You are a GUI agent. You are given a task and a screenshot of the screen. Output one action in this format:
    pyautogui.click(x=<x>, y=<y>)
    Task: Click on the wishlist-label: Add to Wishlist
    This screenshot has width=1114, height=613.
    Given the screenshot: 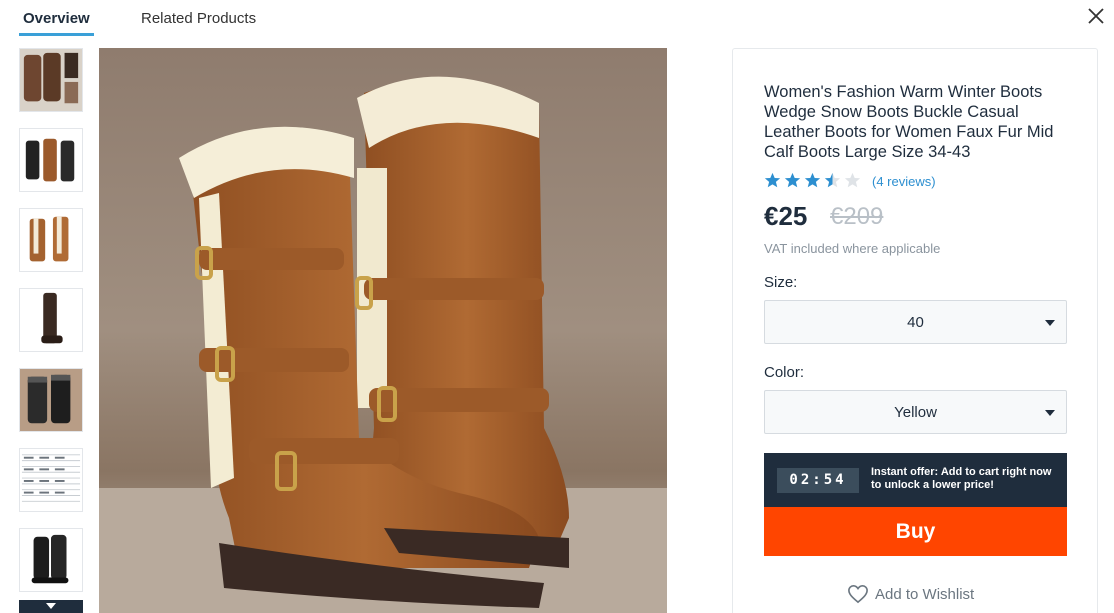 What is the action you would take?
    pyautogui.click(x=925, y=594)
    